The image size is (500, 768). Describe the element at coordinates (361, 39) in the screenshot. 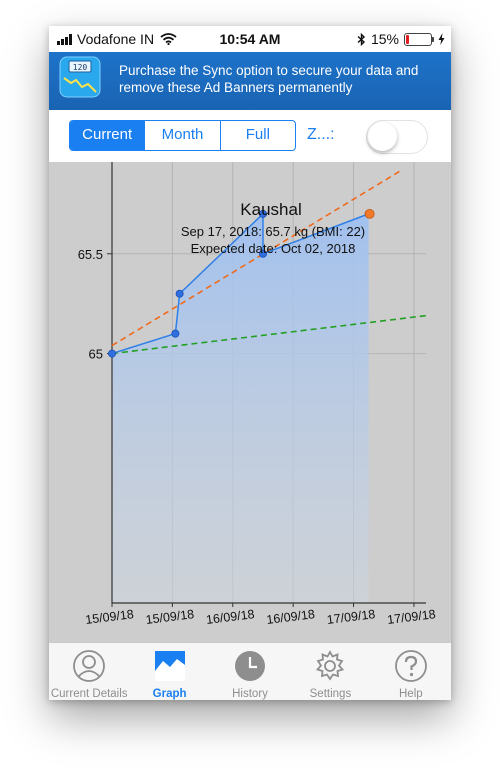

I see `bluetooth-icon` at that location.